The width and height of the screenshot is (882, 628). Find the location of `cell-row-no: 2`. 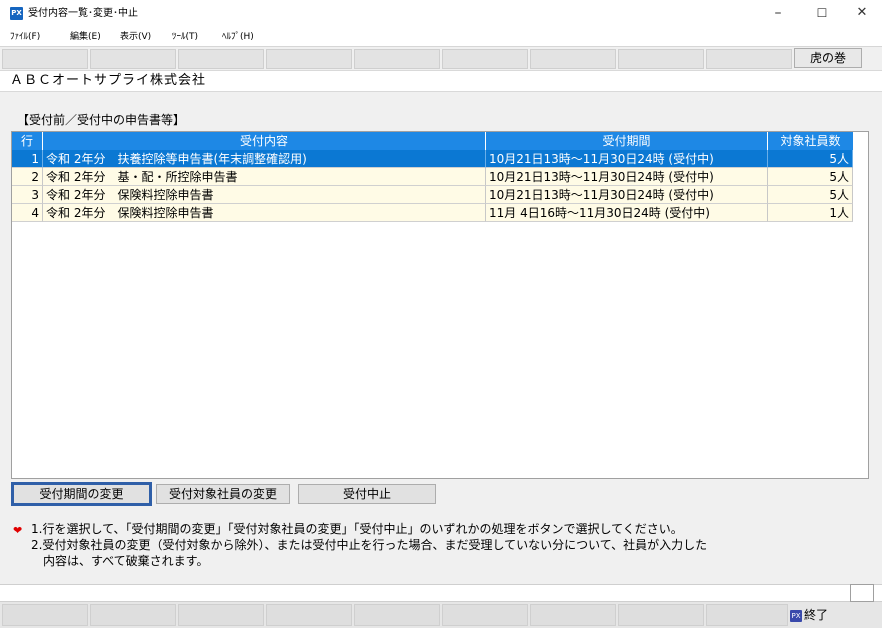

cell-row-no: 2 is located at coordinates (27, 177).